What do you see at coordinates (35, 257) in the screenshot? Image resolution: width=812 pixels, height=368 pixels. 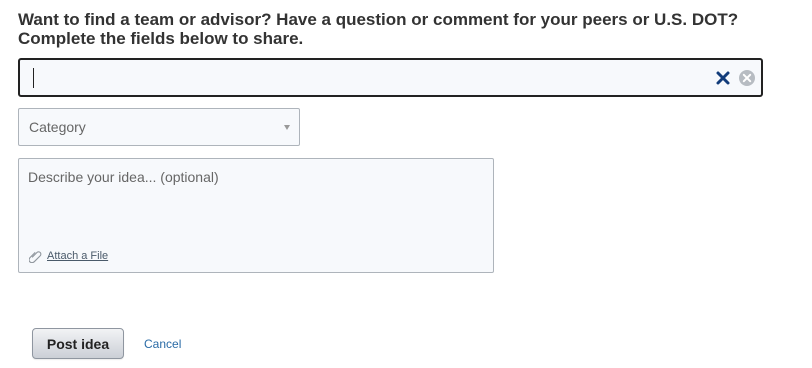 I see `paperclip-icon` at bounding box center [35, 257].